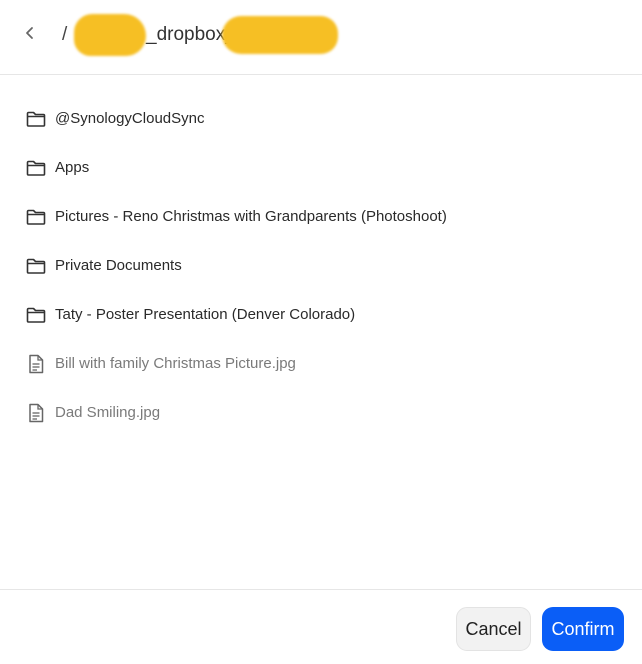 The width and height of the screenshot is (642, 664). I want to click on folder-item: Apps, so click(321, 167).